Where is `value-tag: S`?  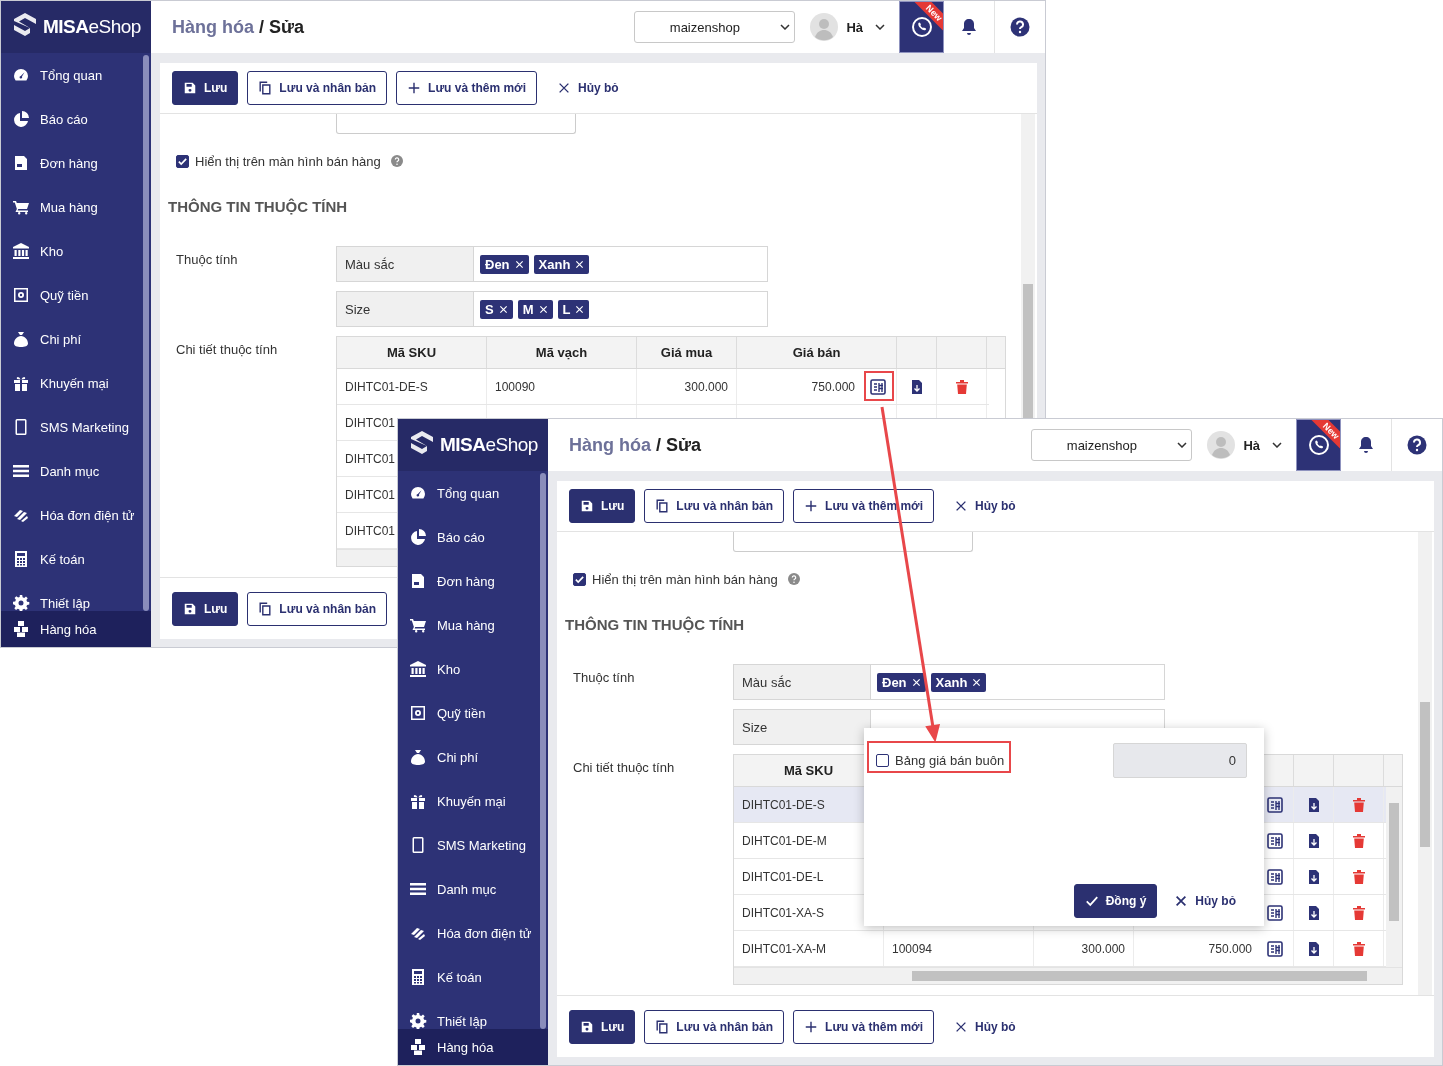
value-tag: S is located at coordinates (496, 309).